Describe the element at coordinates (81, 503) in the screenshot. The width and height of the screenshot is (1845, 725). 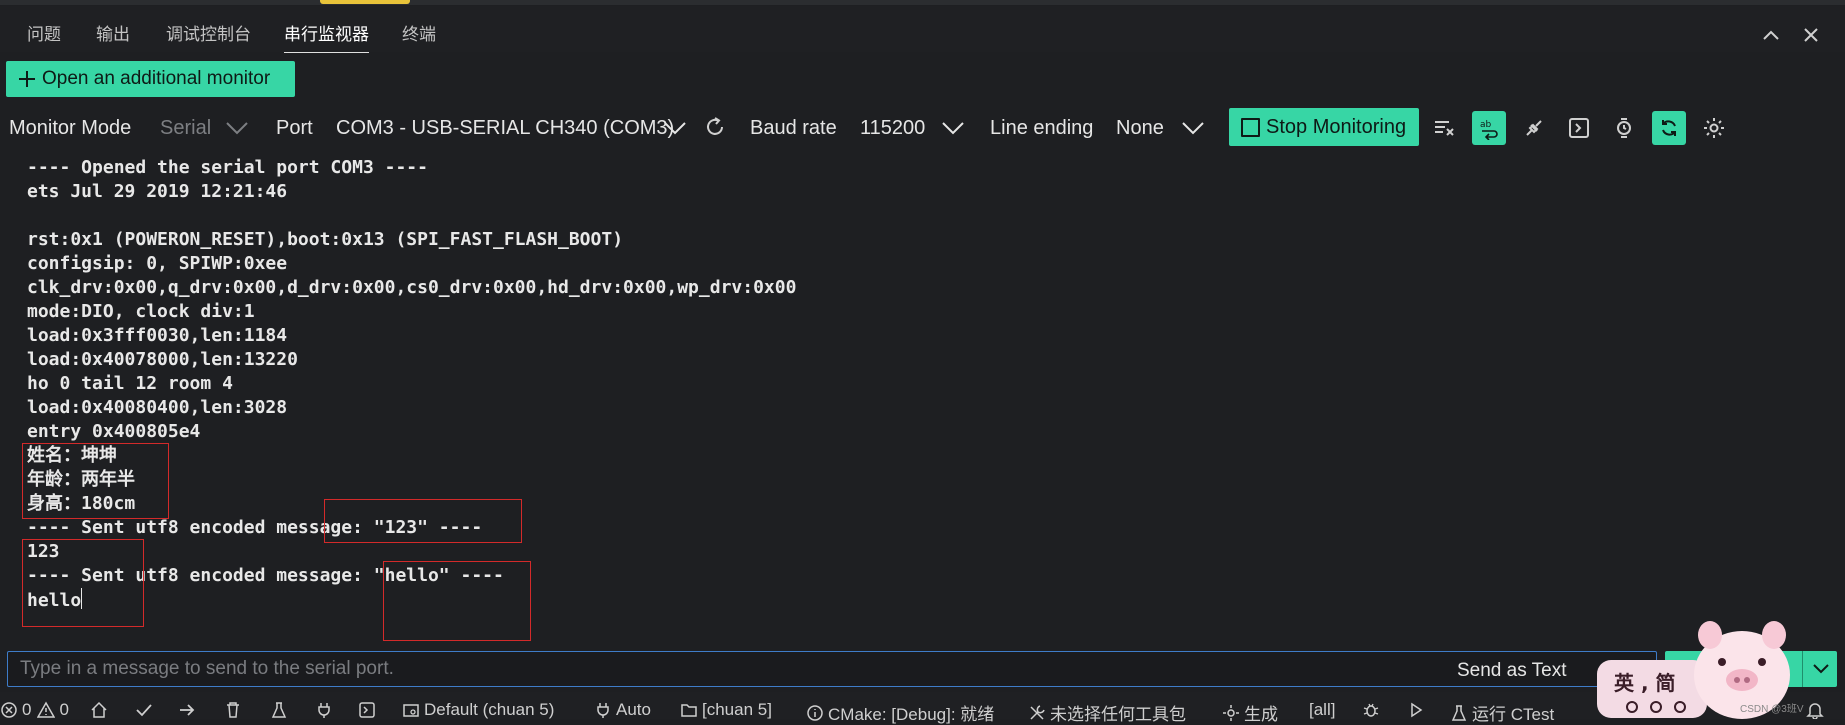
I see `output-line: 身高：180cm` at that location.